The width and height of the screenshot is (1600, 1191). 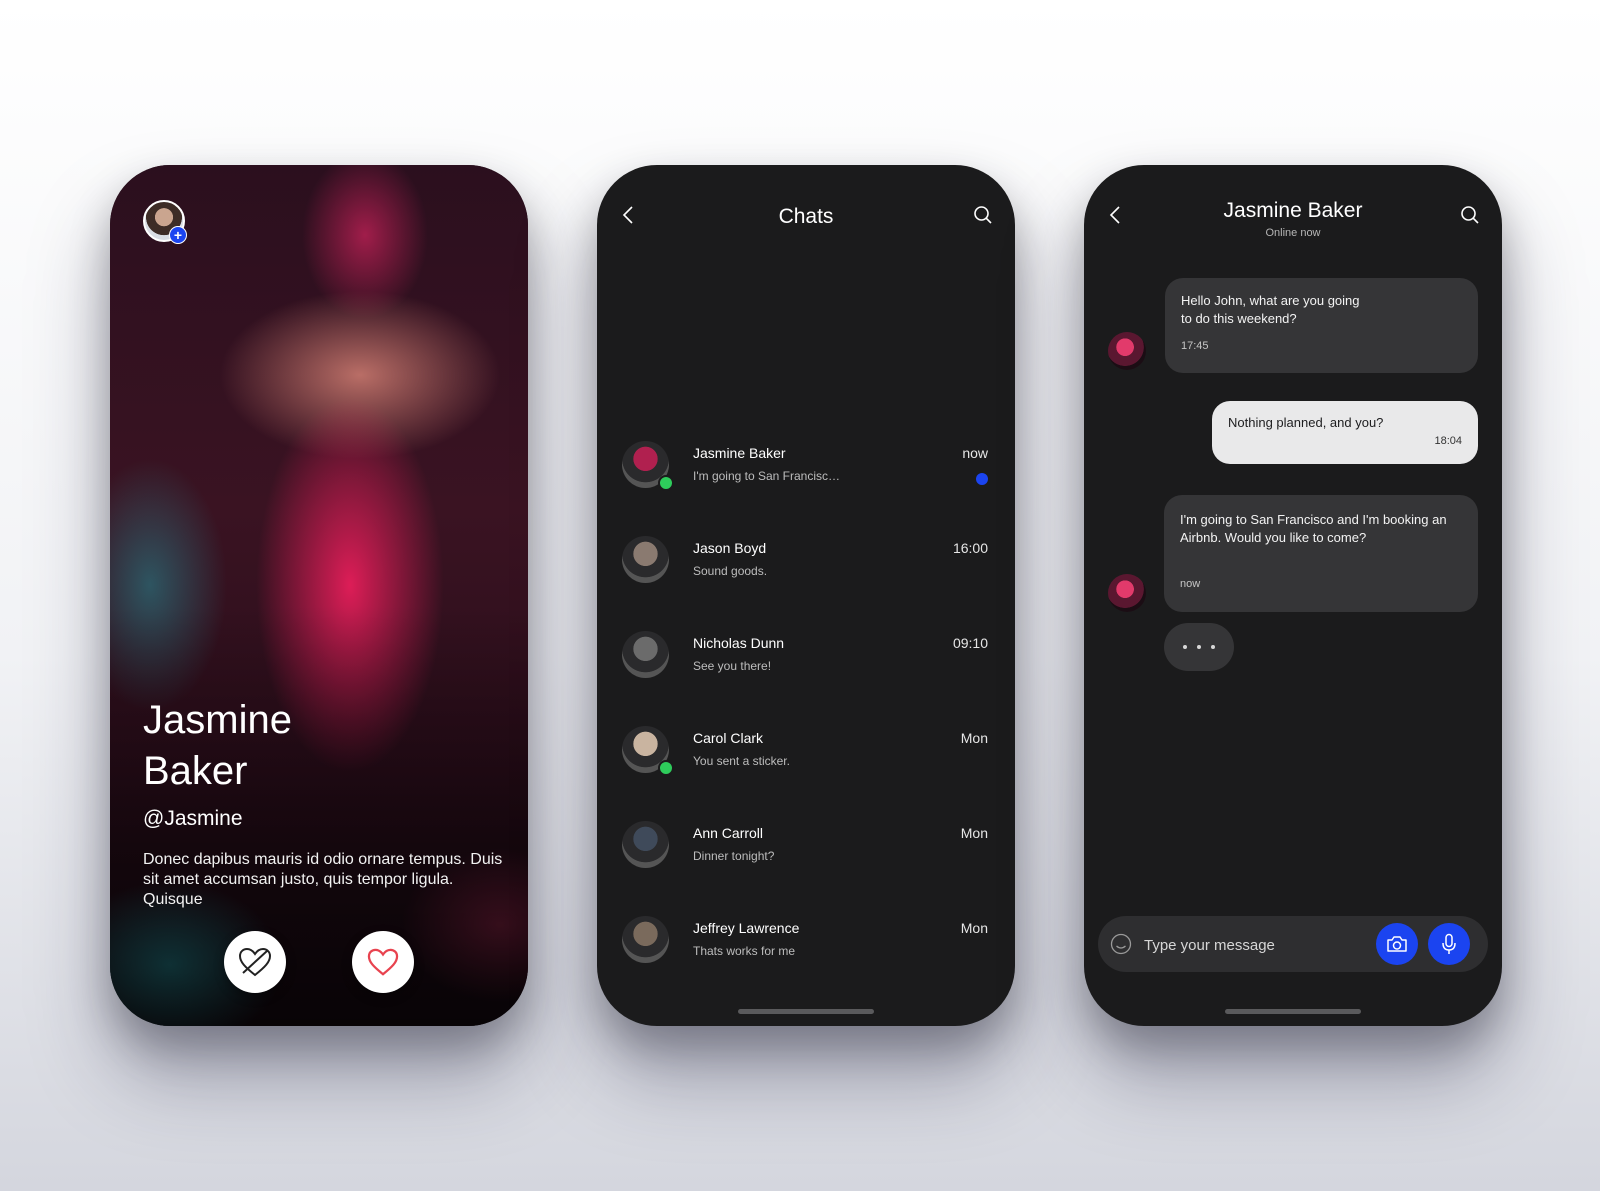 What do you see at coordinates (1448, 441) in the screenshot?
I see `message-time: 18:04` at bounding box center [1448, 441].